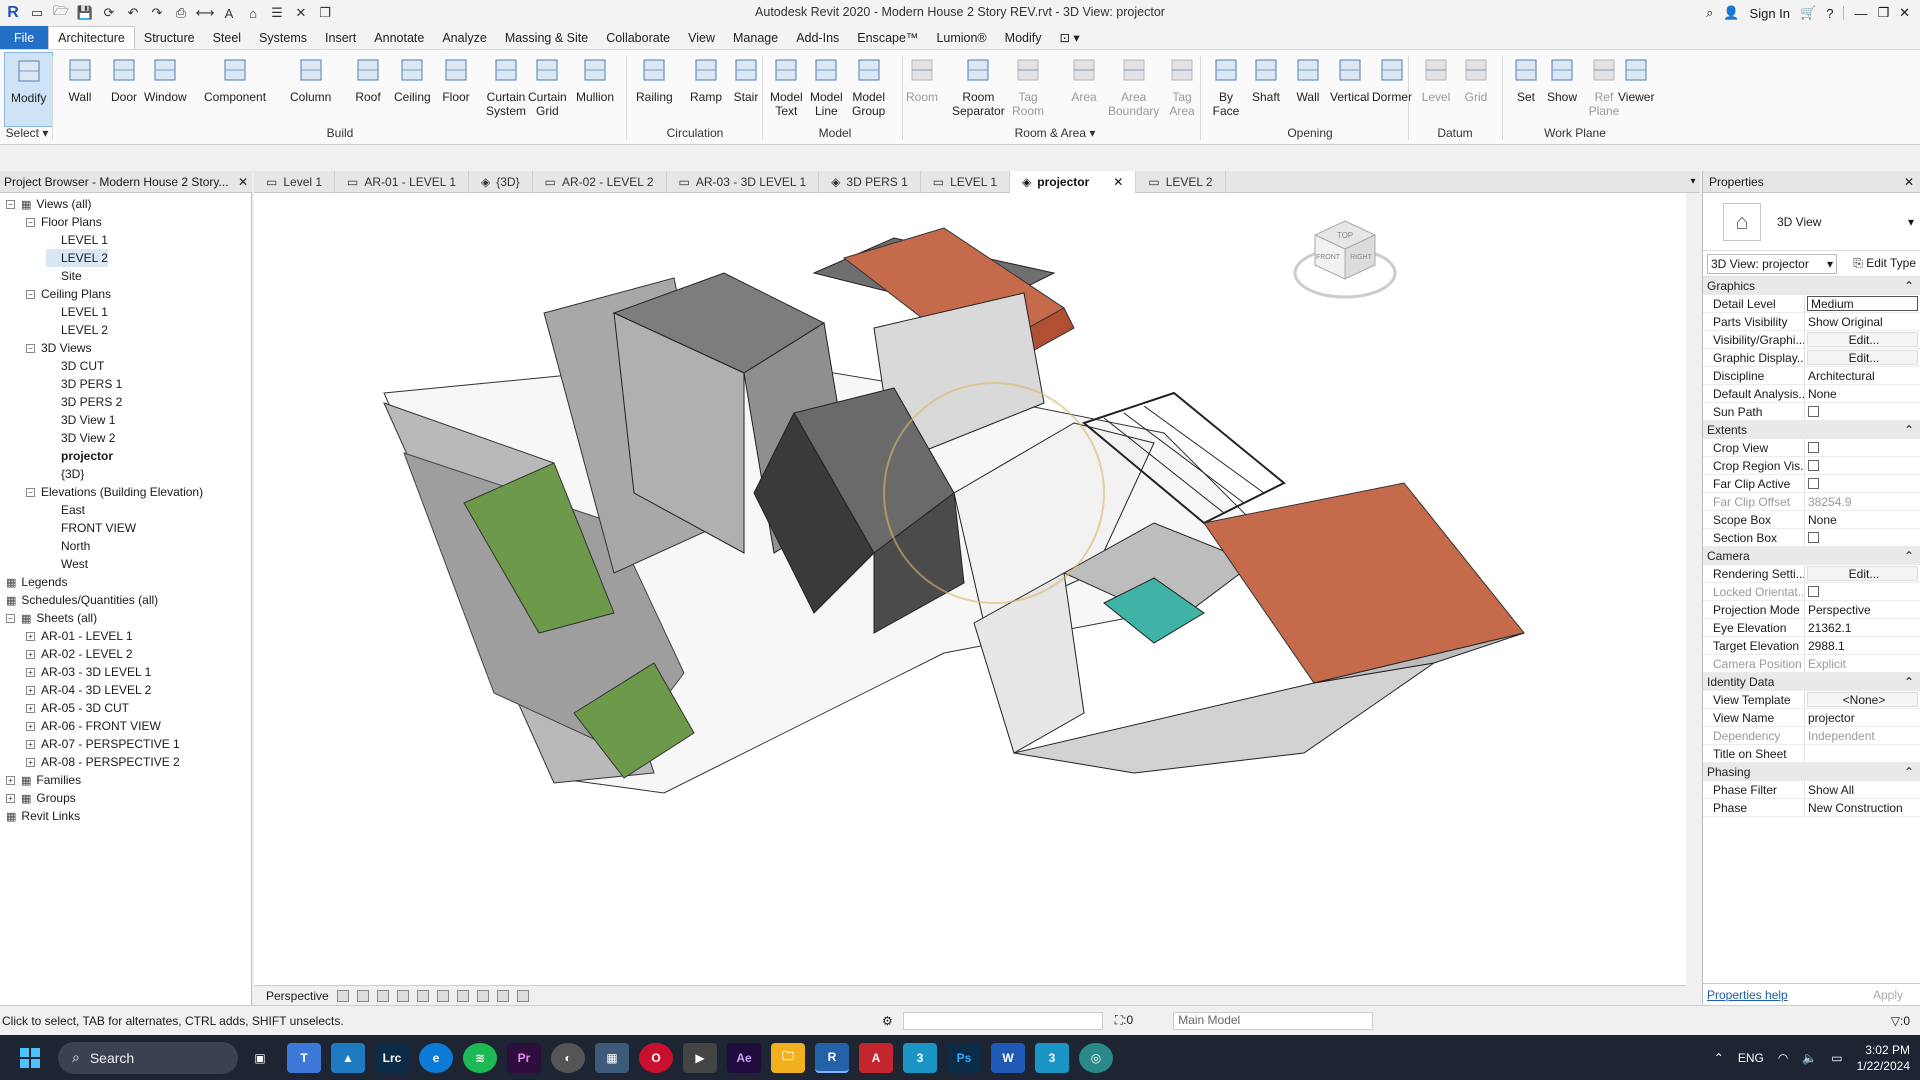 This screenshot has width=1920, height=1080. I want to click on ribbon-tool-model-text: Model Text, so click(786, 89).